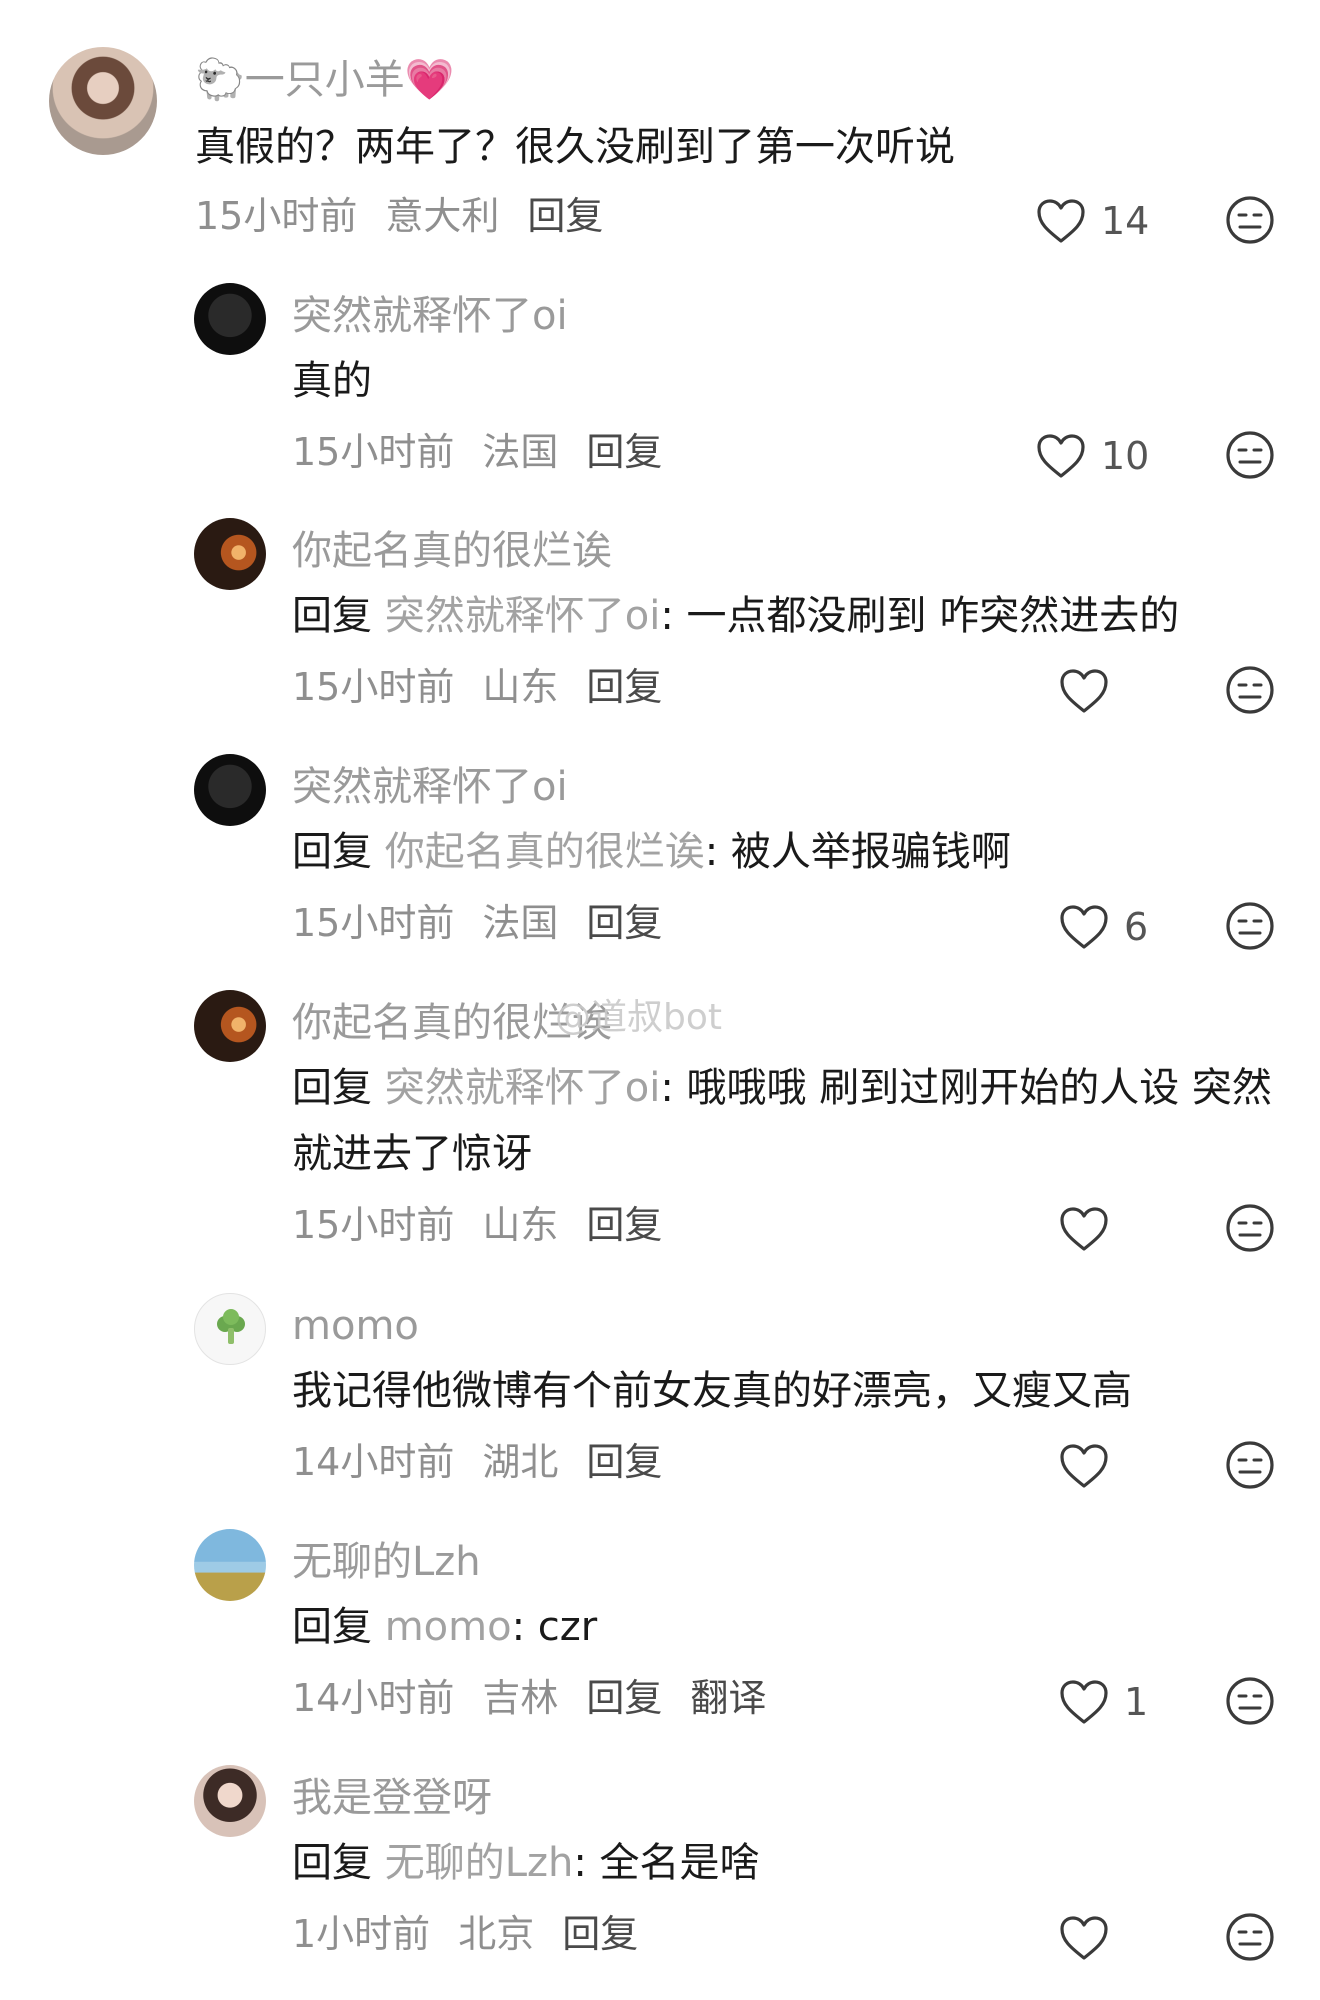 The height and width of the screenshot is (2000, 1320). Describe the element at coordinates (1136, 927) in the screenshot. I see `like-count: 6` at that location.